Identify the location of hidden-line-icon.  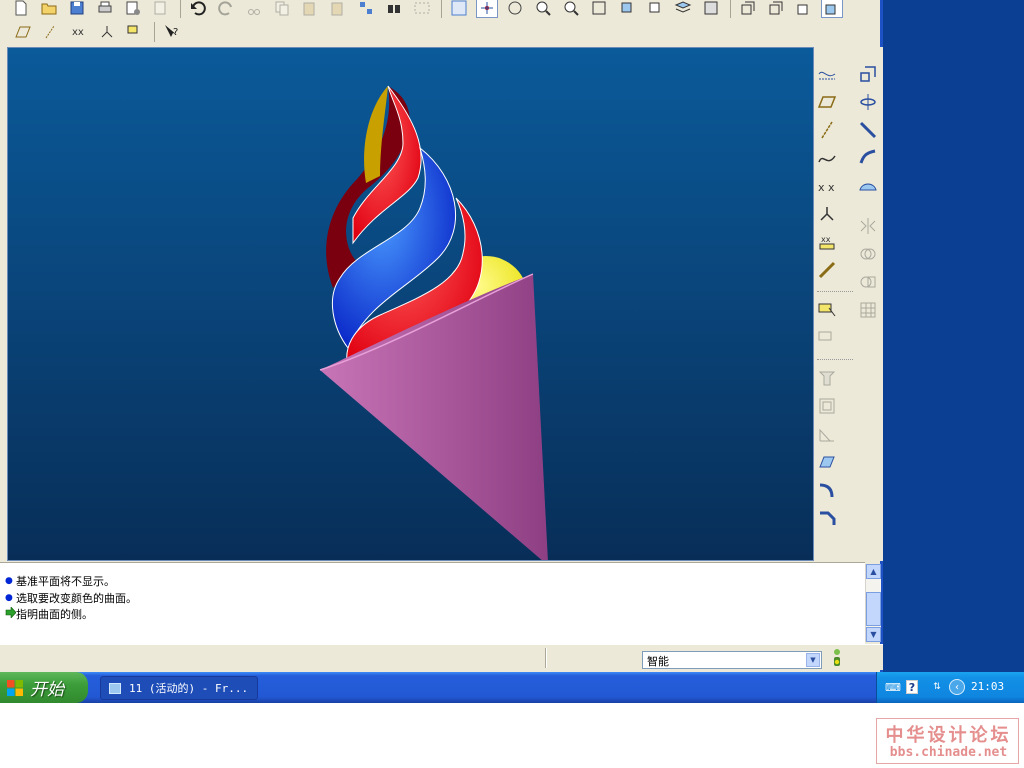
(776, 9).